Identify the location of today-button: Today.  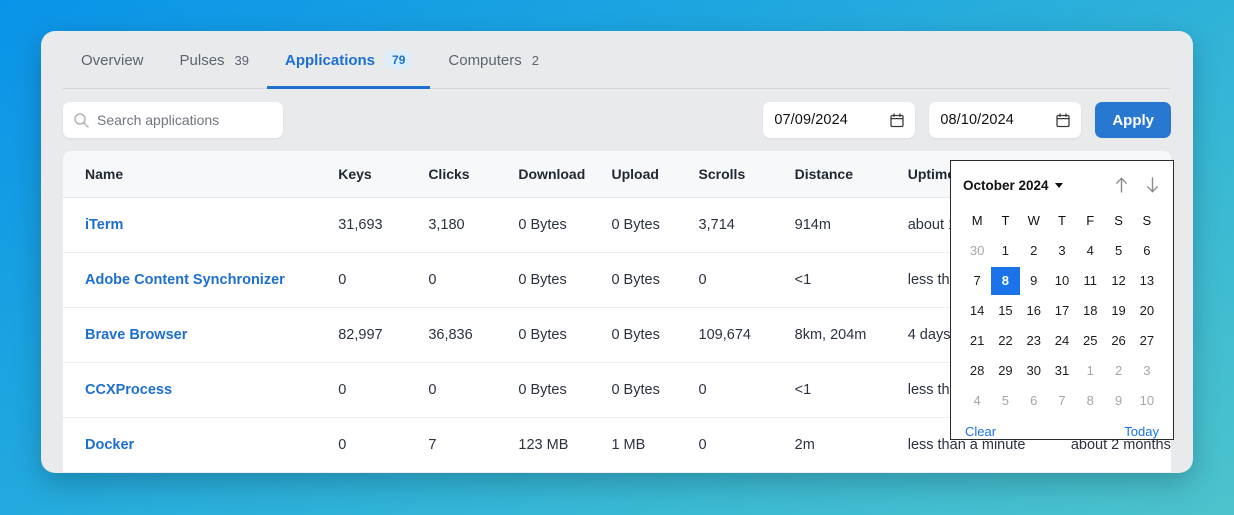
(1141, 431).